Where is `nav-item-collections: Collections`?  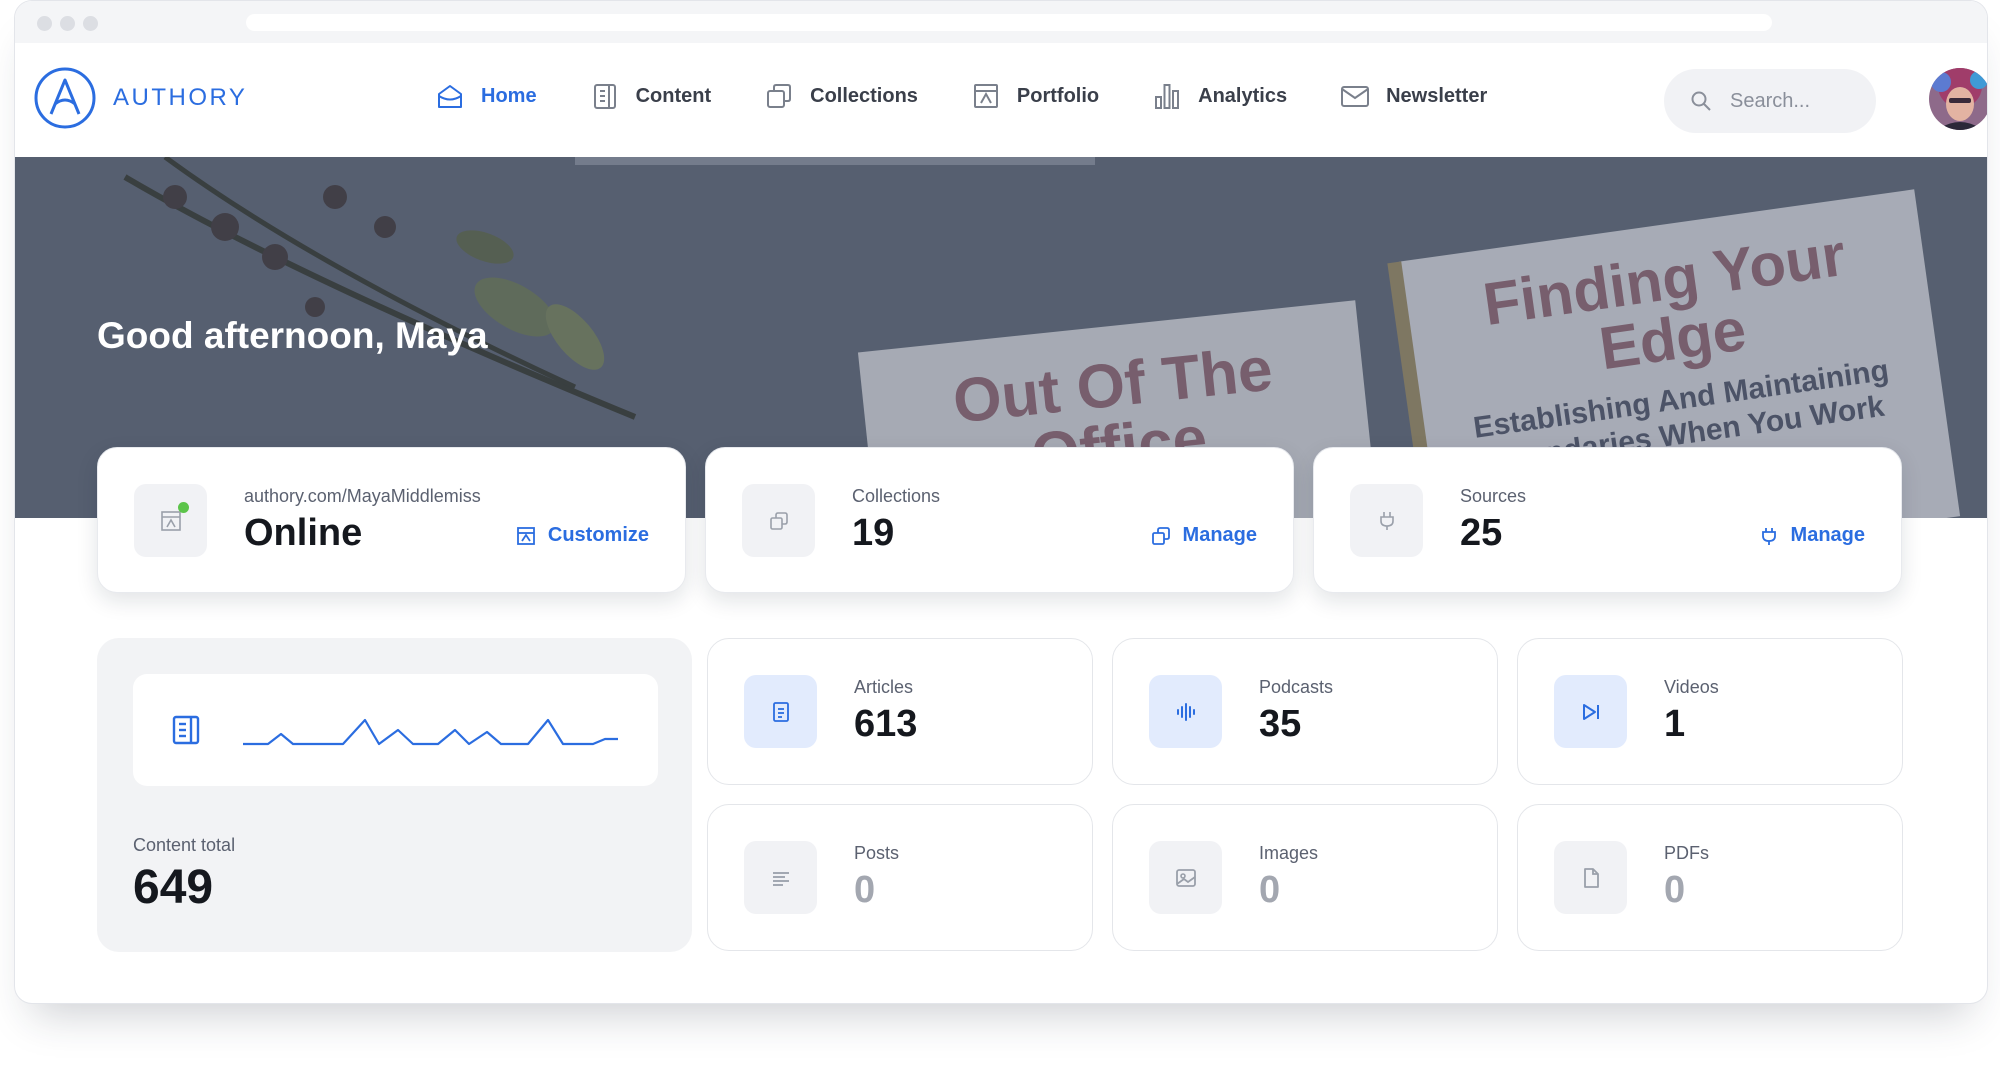
nav-item-collections: Collections is located at coordinates (841, 96).